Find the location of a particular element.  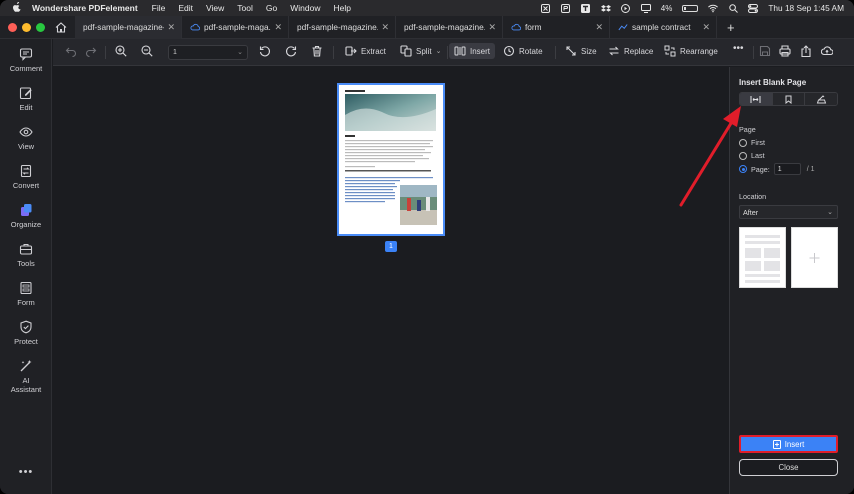

tray-pdf-icon is located at coordinates (566, 8).